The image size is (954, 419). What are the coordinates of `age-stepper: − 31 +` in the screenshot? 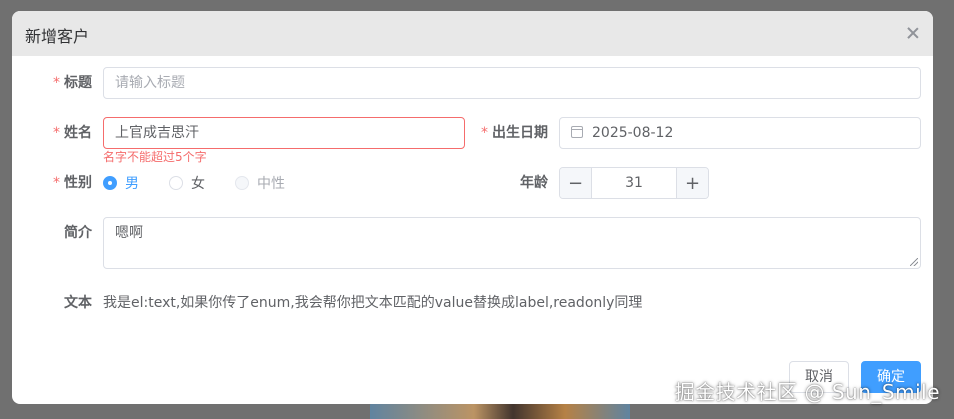 It's located at (634, 183).